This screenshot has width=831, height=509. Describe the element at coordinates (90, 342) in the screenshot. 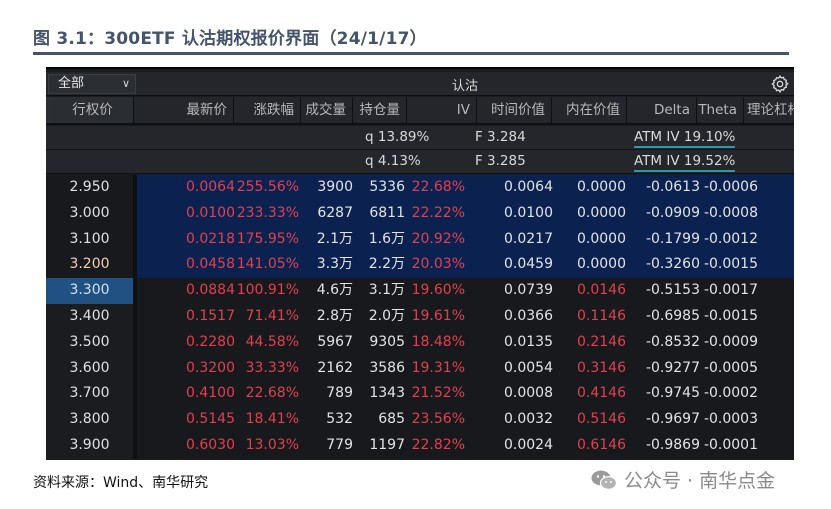

I see `strike-cell: 3.500` at that location.